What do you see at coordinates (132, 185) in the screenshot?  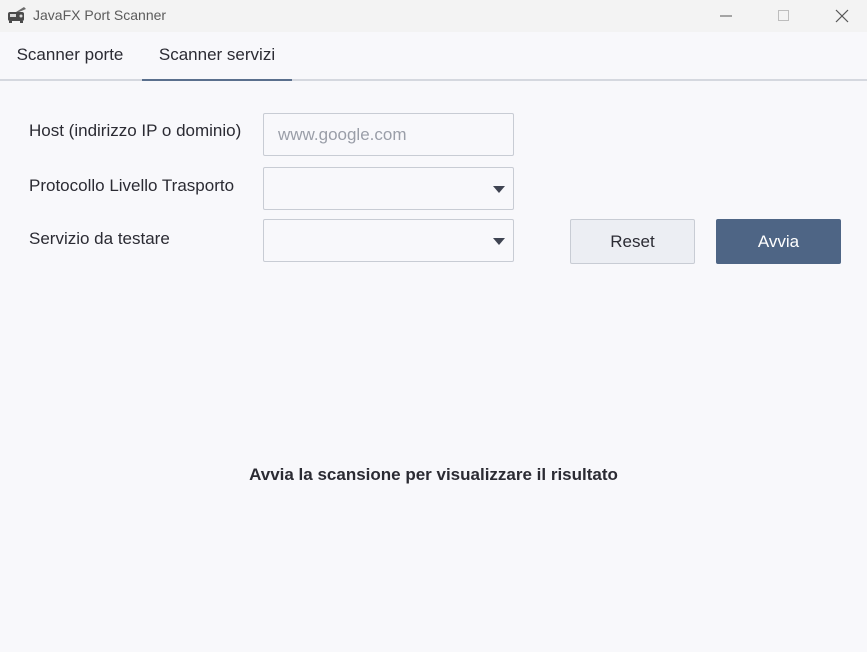 I see `protocol-label: Protocollo Livello Trasporto` at bounding box center [132, 185].